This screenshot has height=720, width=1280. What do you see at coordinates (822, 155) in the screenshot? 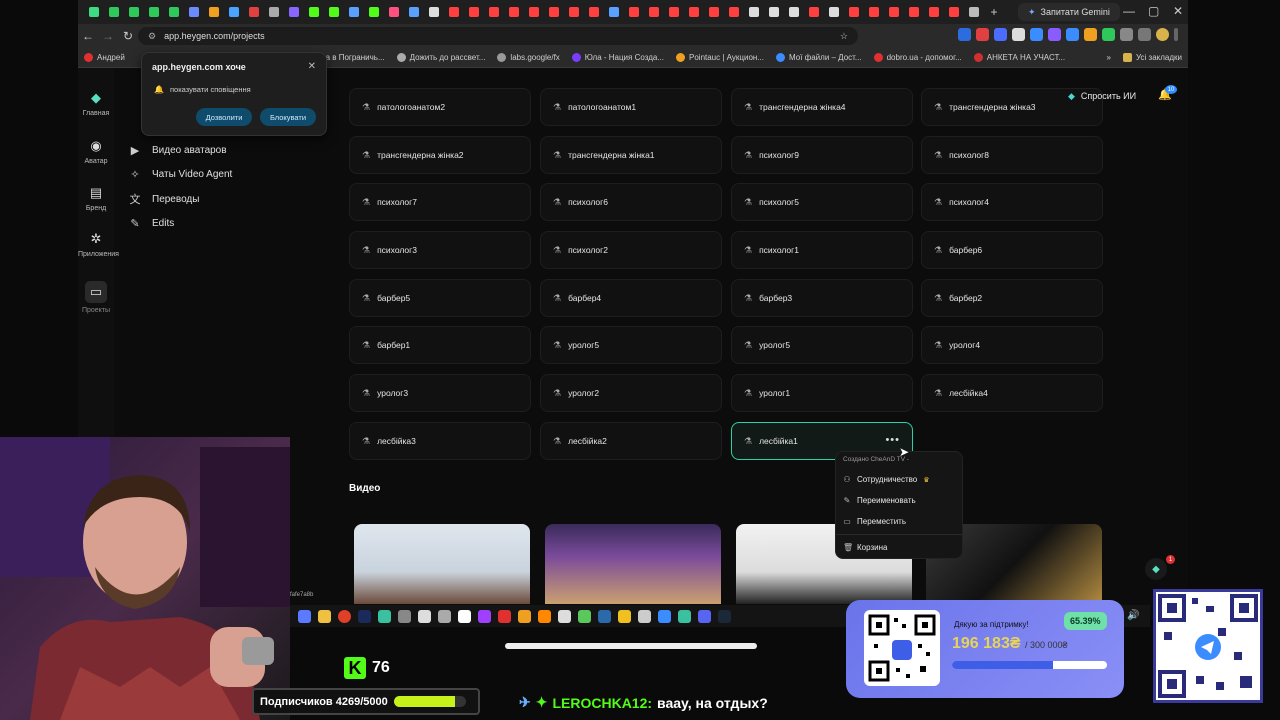
I see `folder-card: ⚗ психолог9` at bounding box center [822, 155].